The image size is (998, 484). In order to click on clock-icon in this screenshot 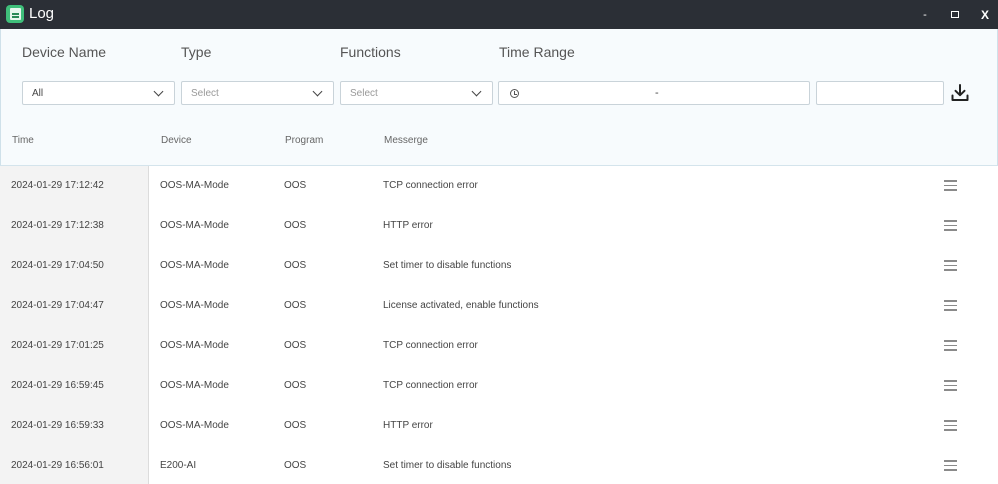, I will do `click(514, 93)`.